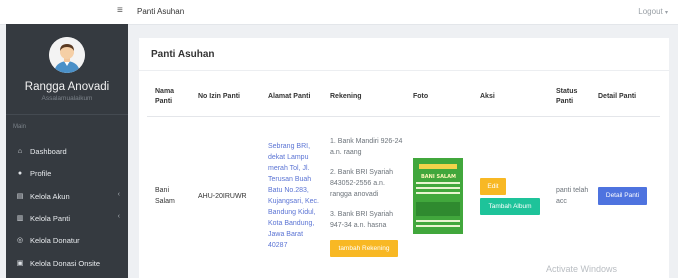 The height and width of the screenshot is (278, 678). Describe the element at coordinates (48, 151) in the screenshot. I see `sidebar-item-label: Dashboard` at that location.